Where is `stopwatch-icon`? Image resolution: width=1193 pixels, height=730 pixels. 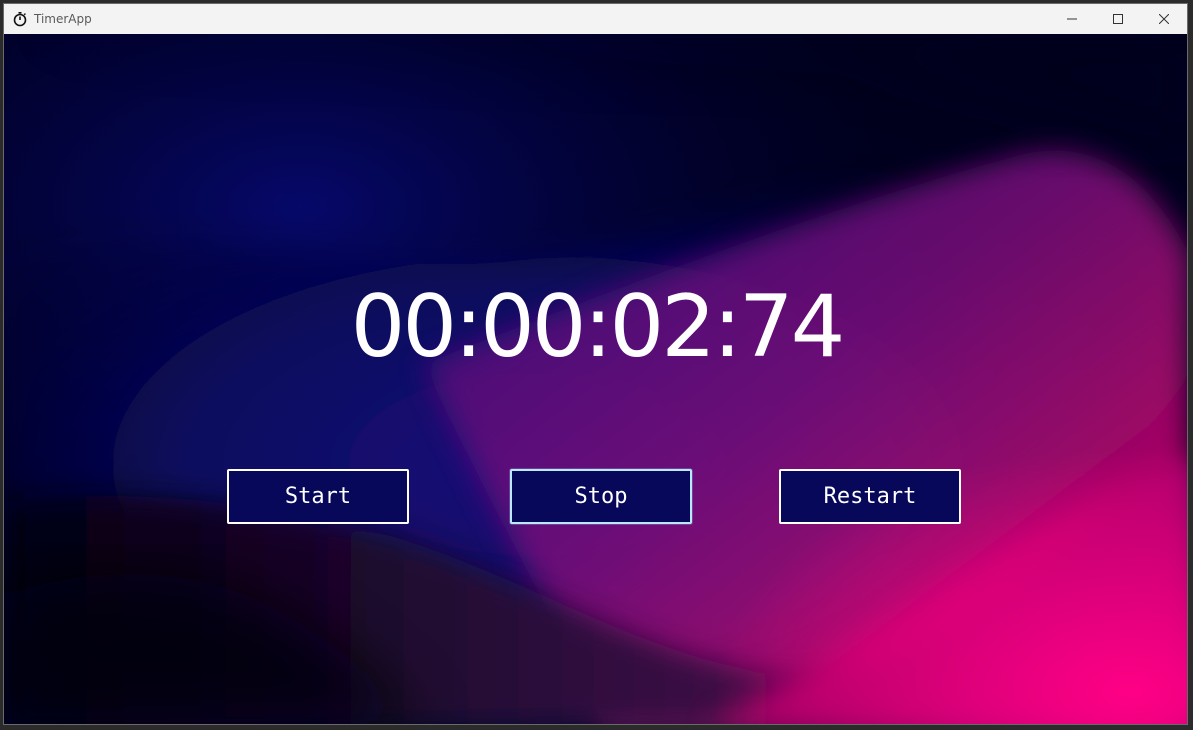 stopwatch-icon is located at coordinates (20, 19).